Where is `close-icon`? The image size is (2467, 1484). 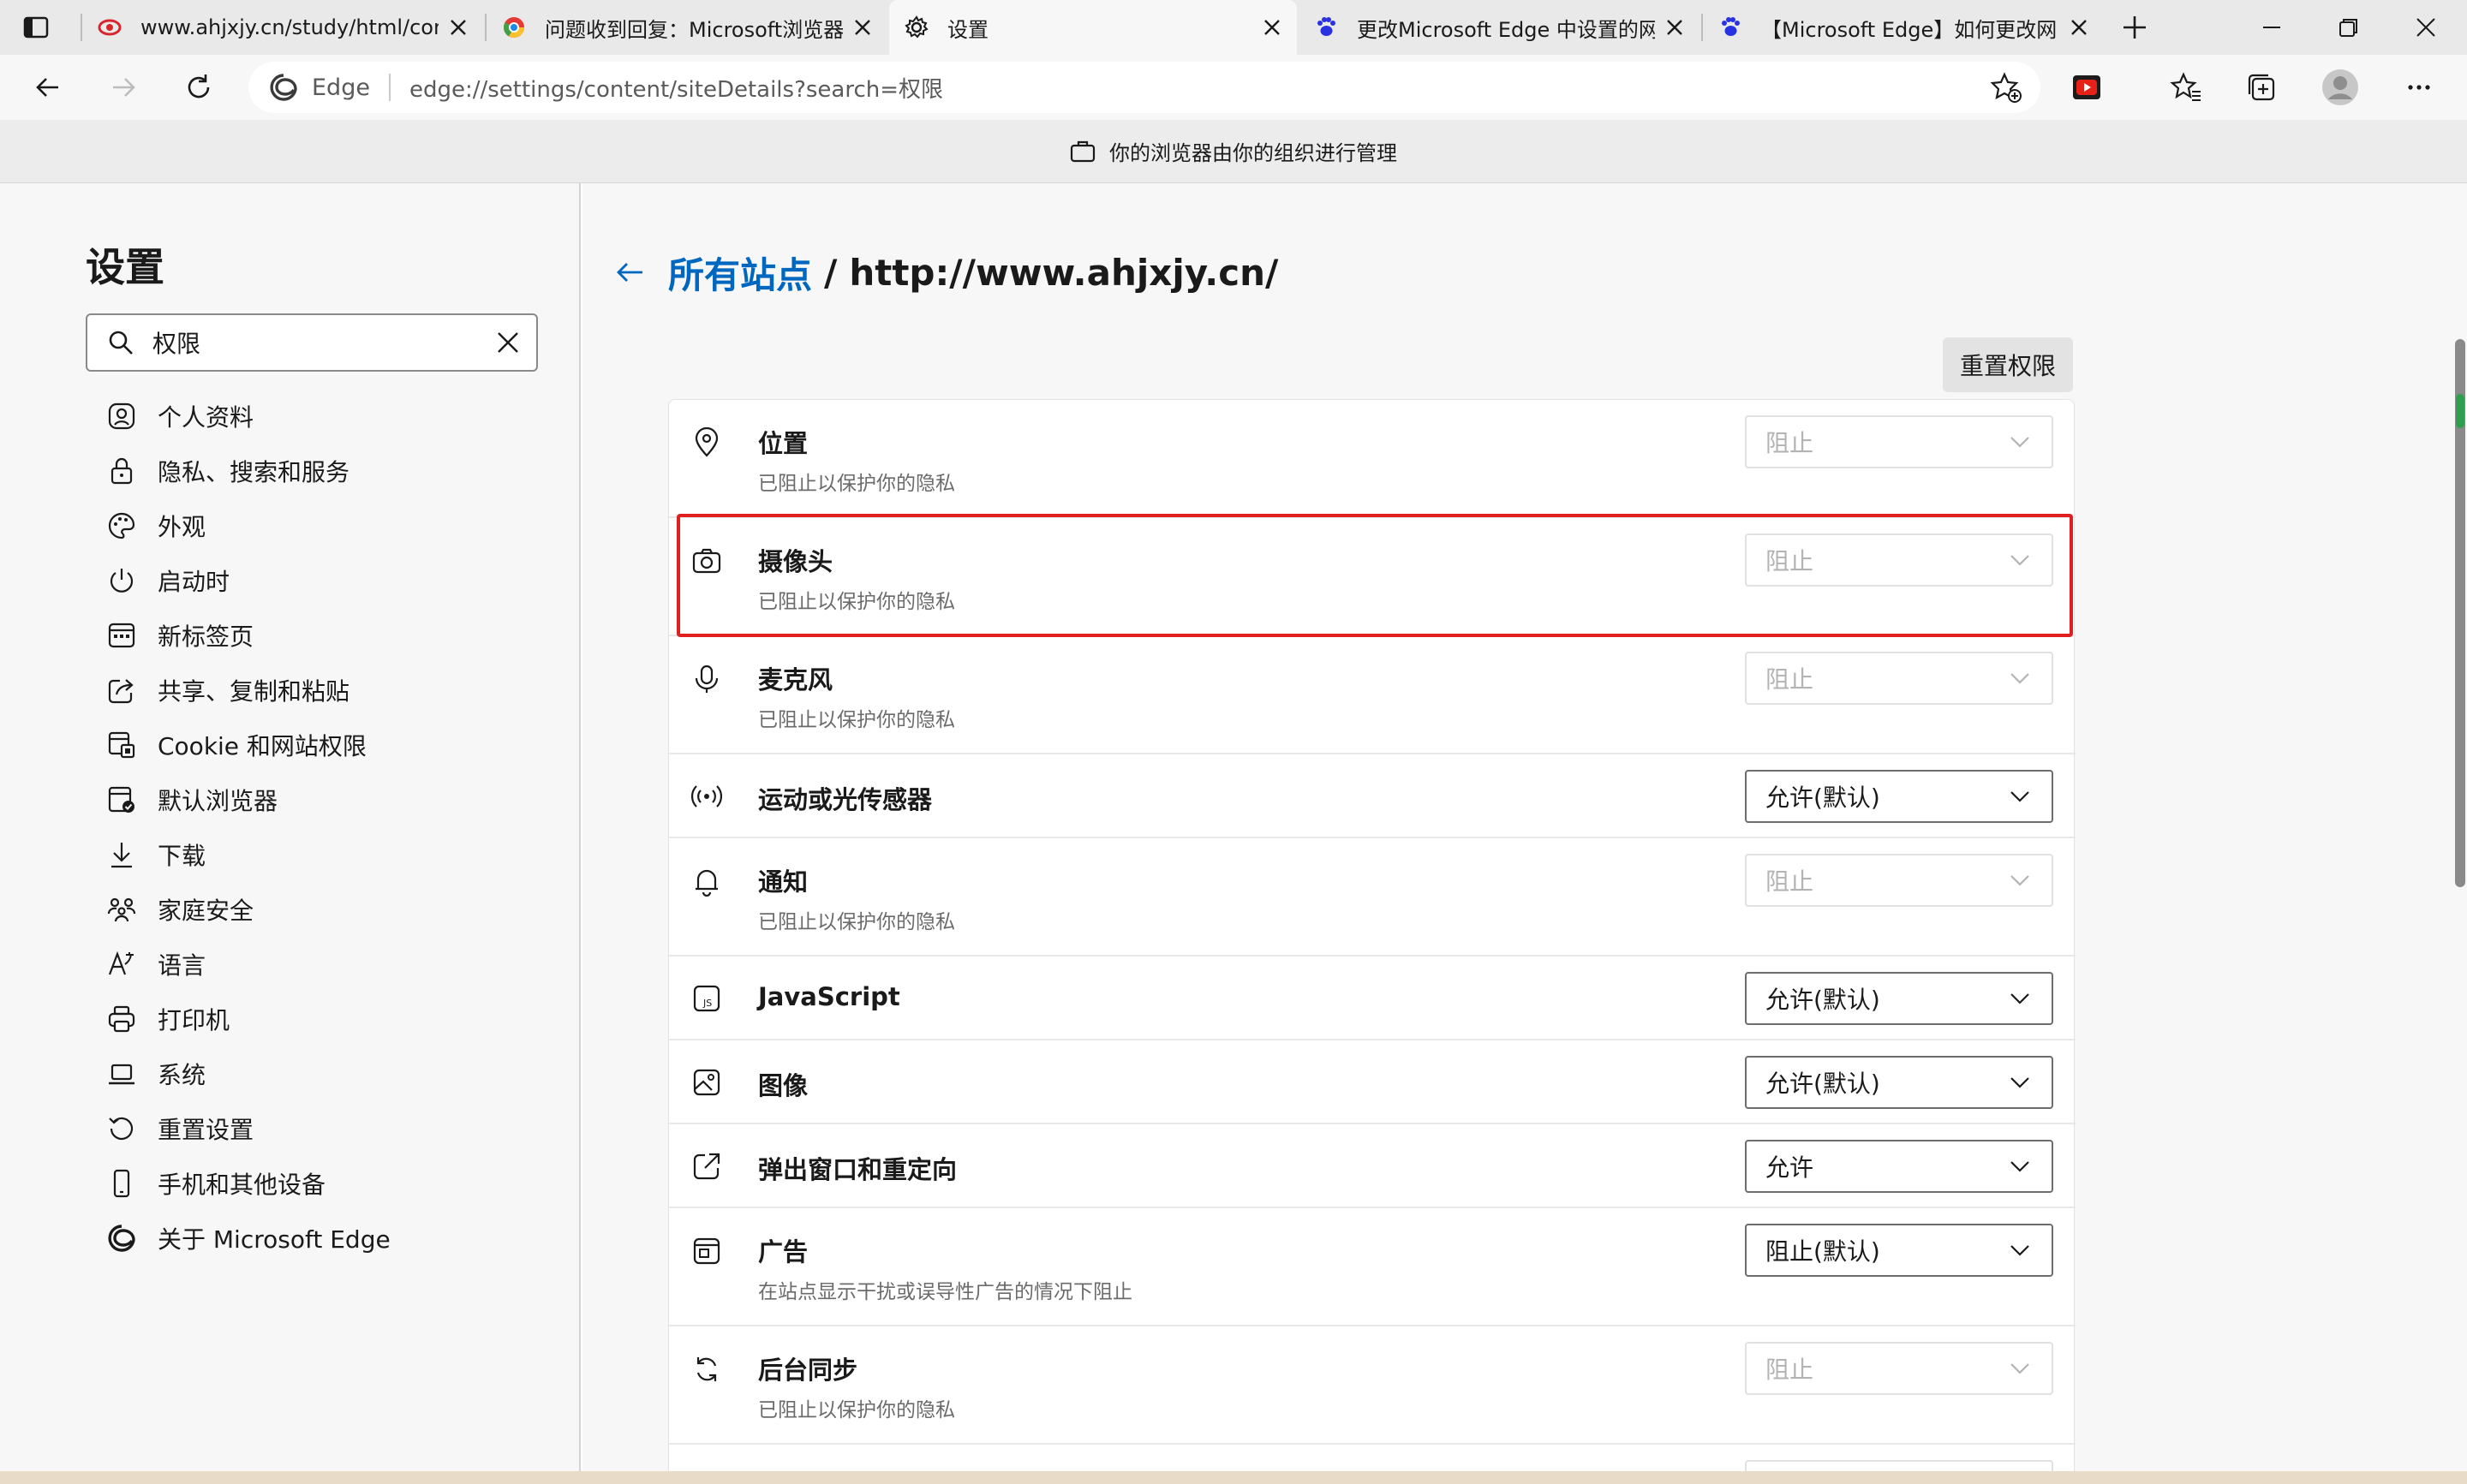 close-icon is located at coordinates (862, 27).